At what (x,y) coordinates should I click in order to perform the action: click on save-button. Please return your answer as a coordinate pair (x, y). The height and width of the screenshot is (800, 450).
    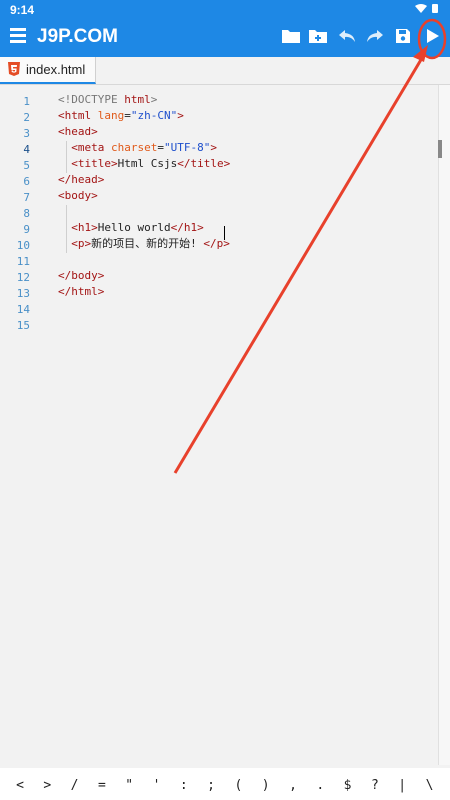
    Looking at the image, I should click on (405, 37).